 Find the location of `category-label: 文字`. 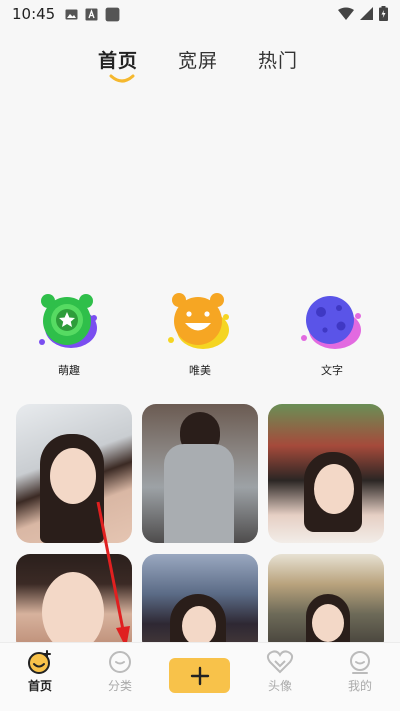

category-label: 文字 is located at coordinates (332, 370).